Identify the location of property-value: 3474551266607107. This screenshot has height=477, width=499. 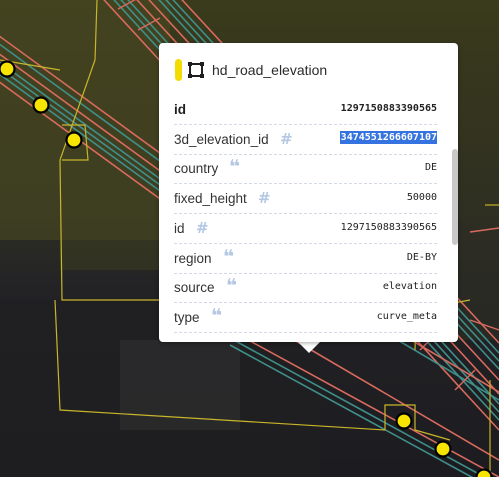
(388, 137).